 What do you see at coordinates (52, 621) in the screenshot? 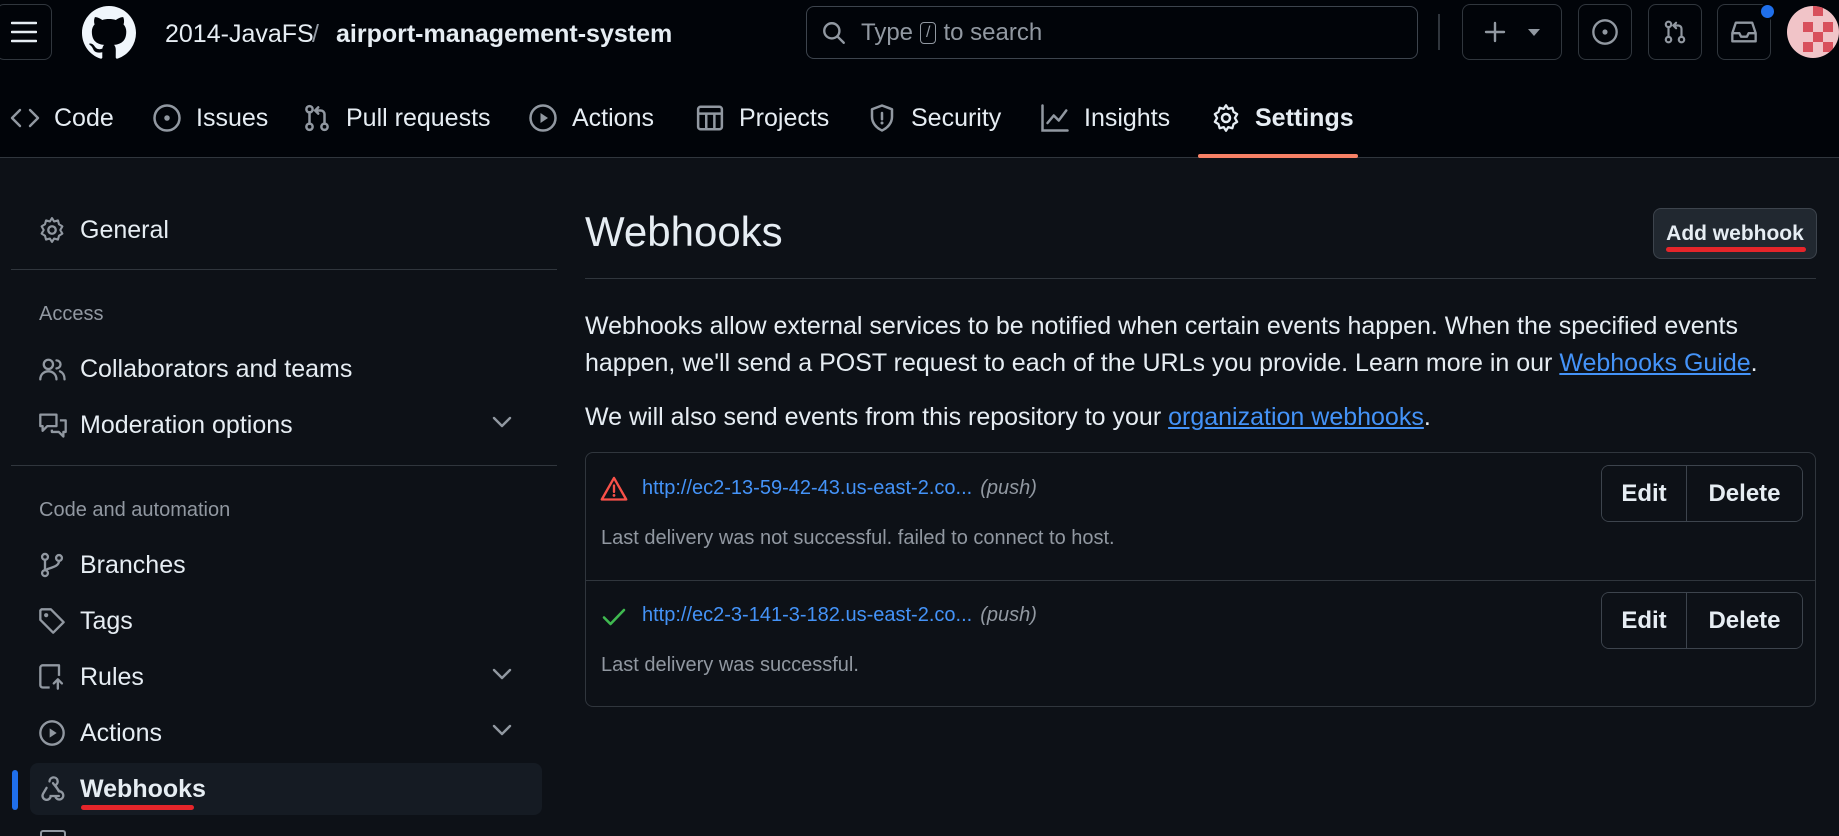
I see `tag-icon` at bounding box center [52, 621].